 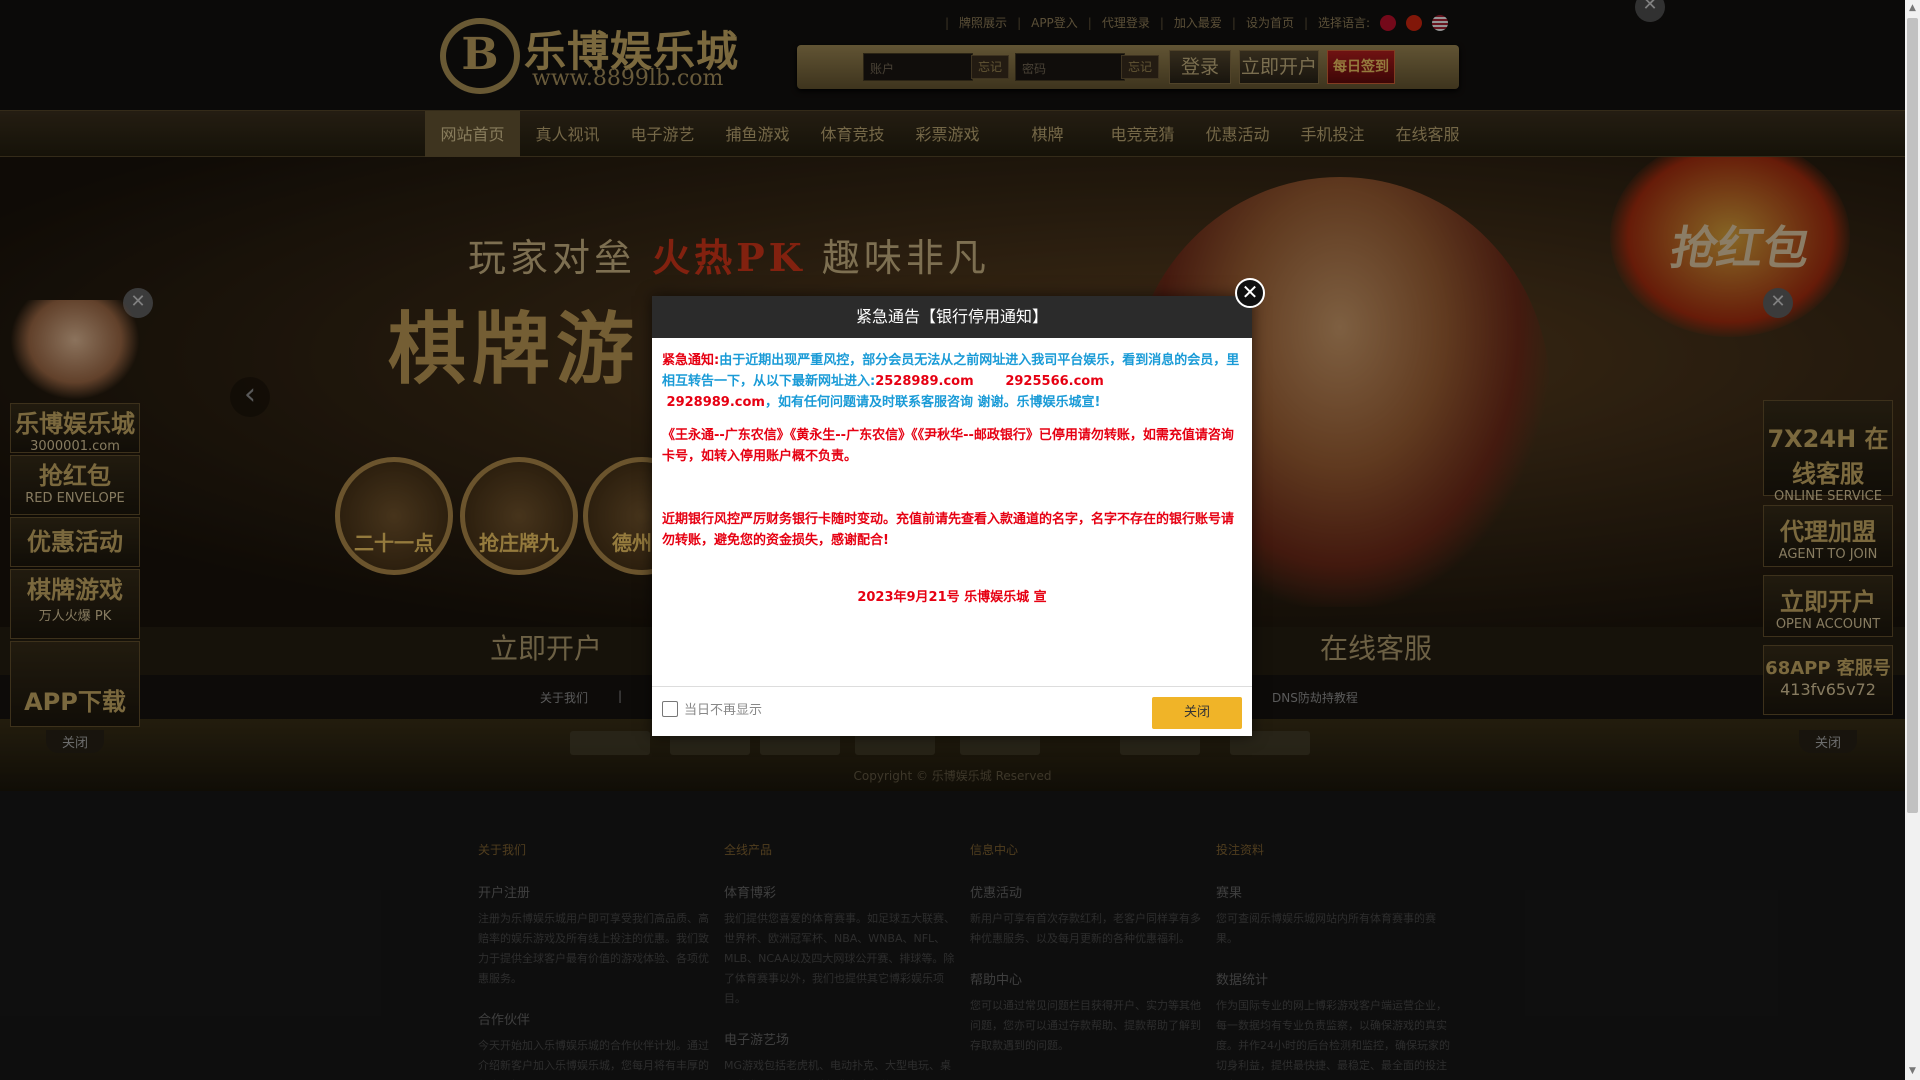 I want to click on modal-title: 紧急通告【银行停用通知】, so click(x=952, y=317).